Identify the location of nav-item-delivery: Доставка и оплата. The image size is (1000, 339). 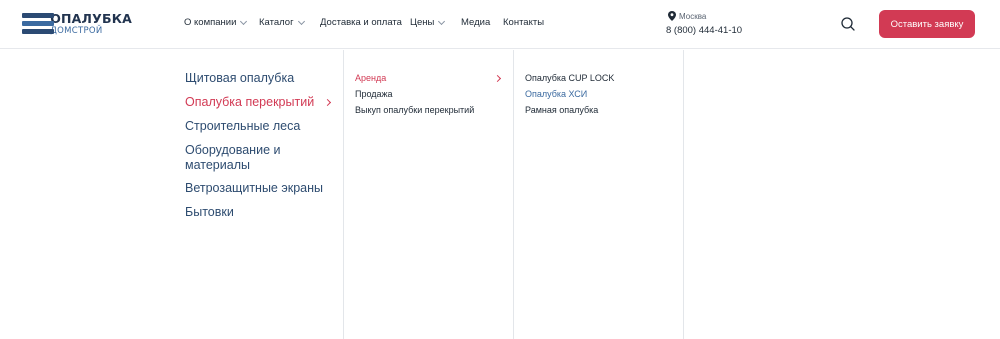
(361, 22).